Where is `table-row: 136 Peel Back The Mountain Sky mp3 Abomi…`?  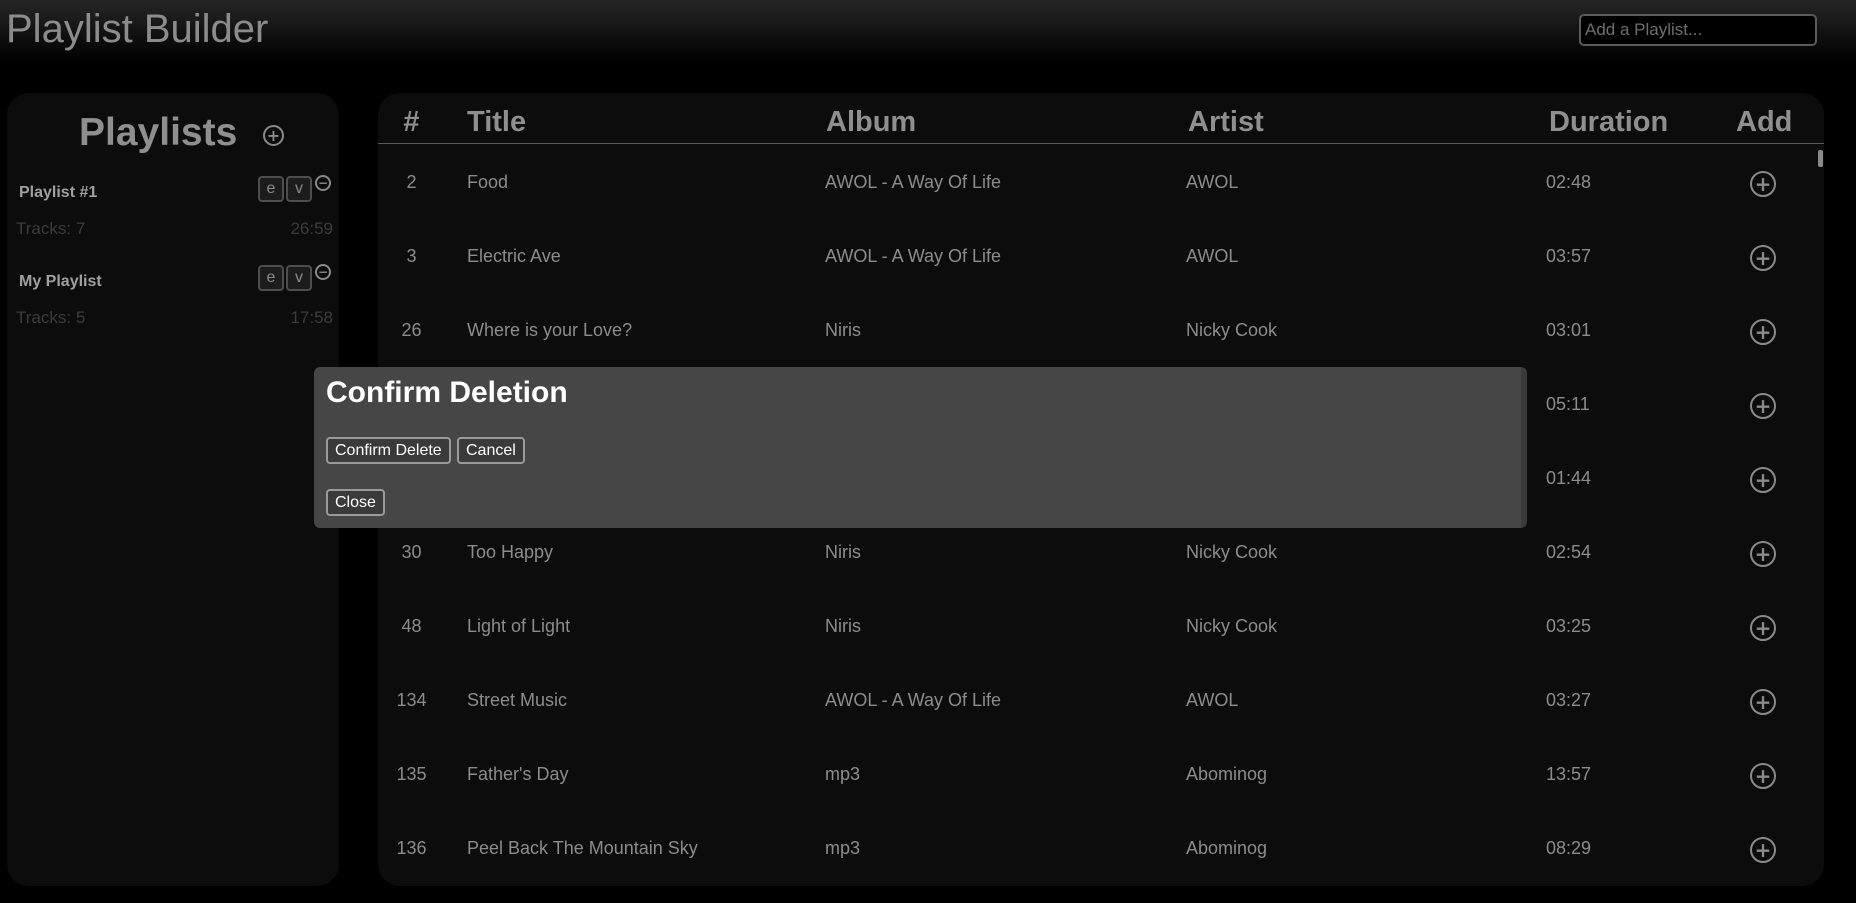
table-row: 136 Peel Back The Mountain Sky mp3 Abomi… is located at coordinates (1101, 849).